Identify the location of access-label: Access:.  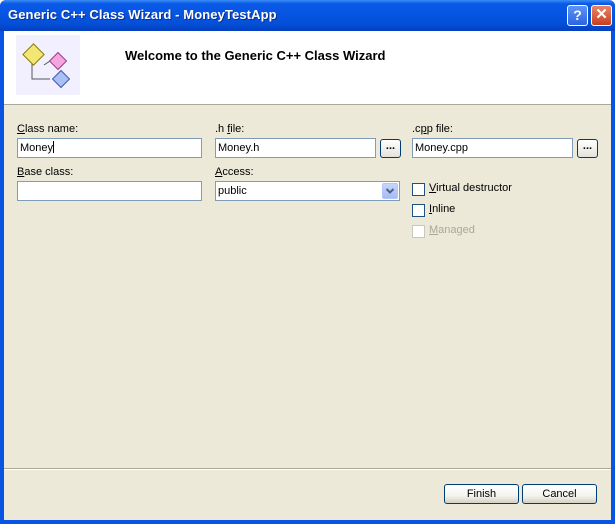
(234, 172).